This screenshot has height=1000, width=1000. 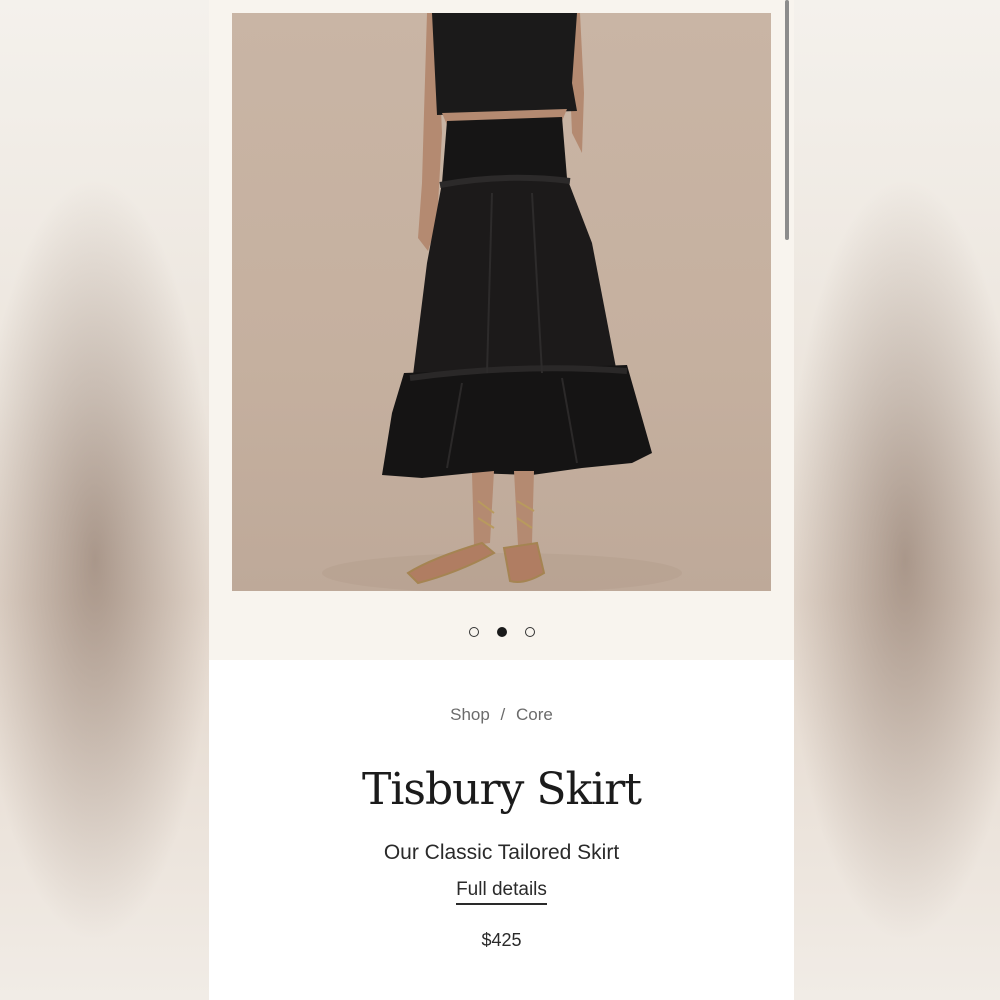 What do you see at coordinates (502, 789) in the screenshot?
I see `product-title: Tisbury Skirt` at bounding box center [502, 789].